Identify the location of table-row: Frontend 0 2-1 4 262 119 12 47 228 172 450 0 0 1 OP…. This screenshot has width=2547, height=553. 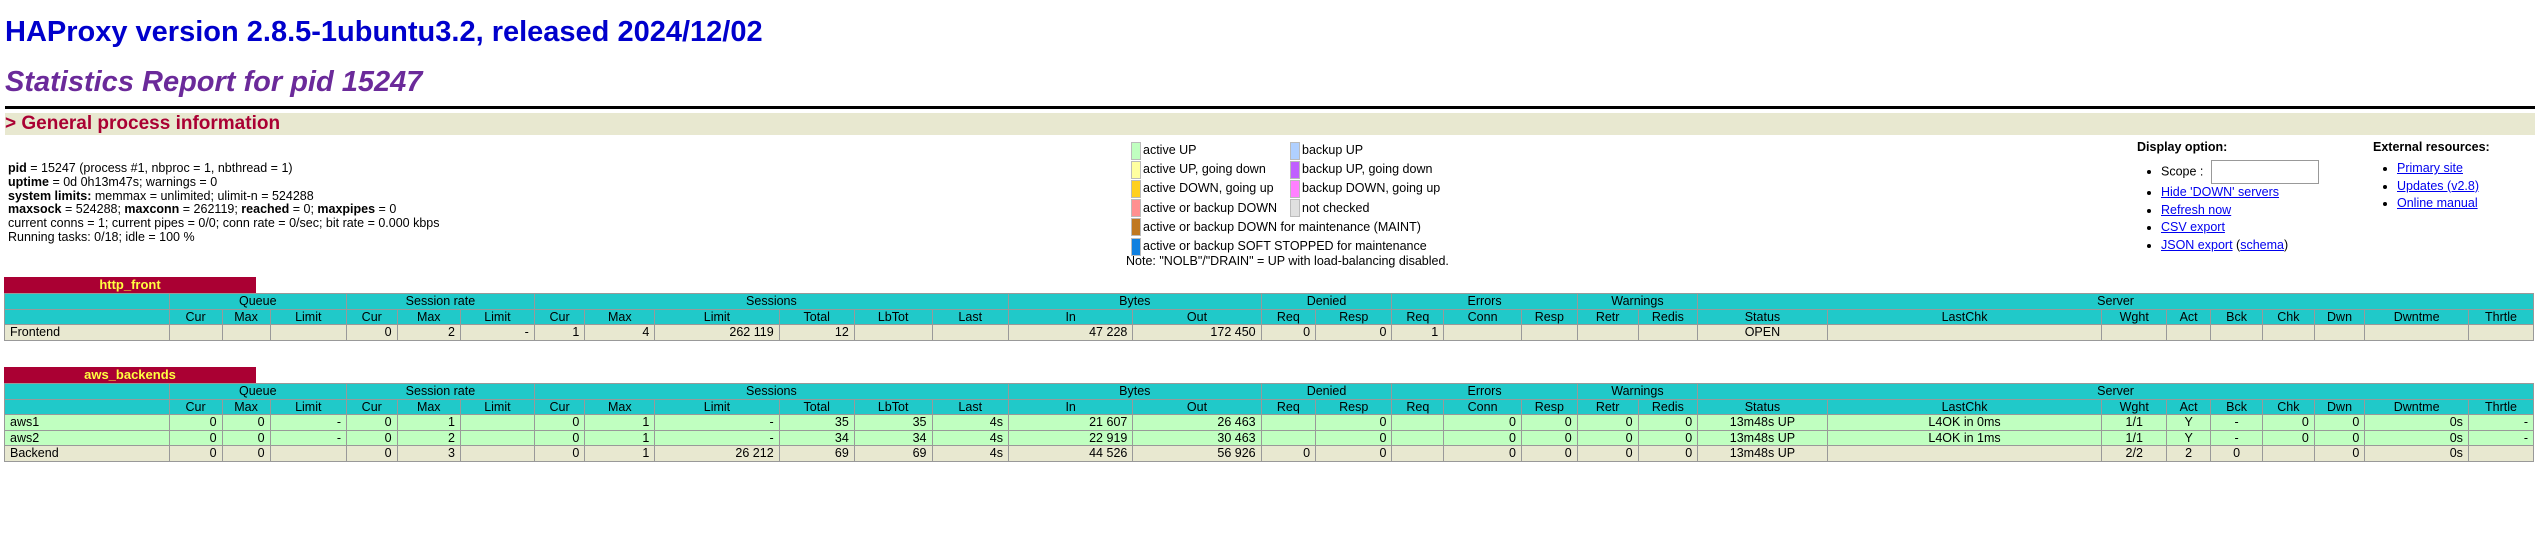
(1269, 332).